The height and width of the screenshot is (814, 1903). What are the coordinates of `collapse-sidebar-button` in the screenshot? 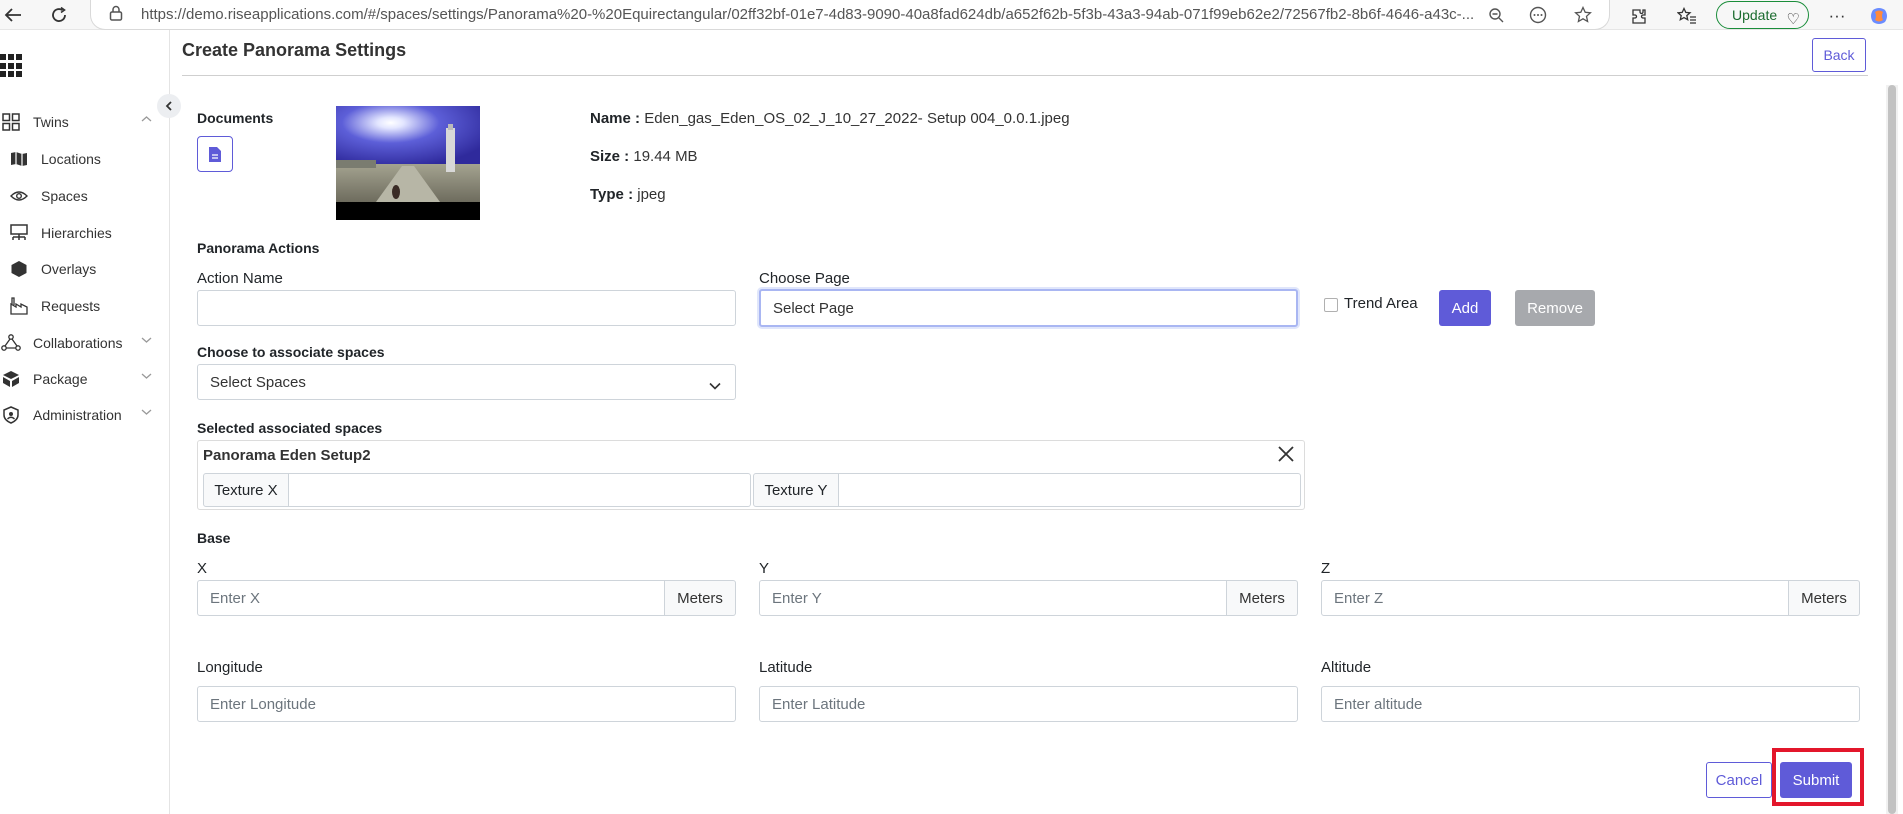 It's located at (169, 106).